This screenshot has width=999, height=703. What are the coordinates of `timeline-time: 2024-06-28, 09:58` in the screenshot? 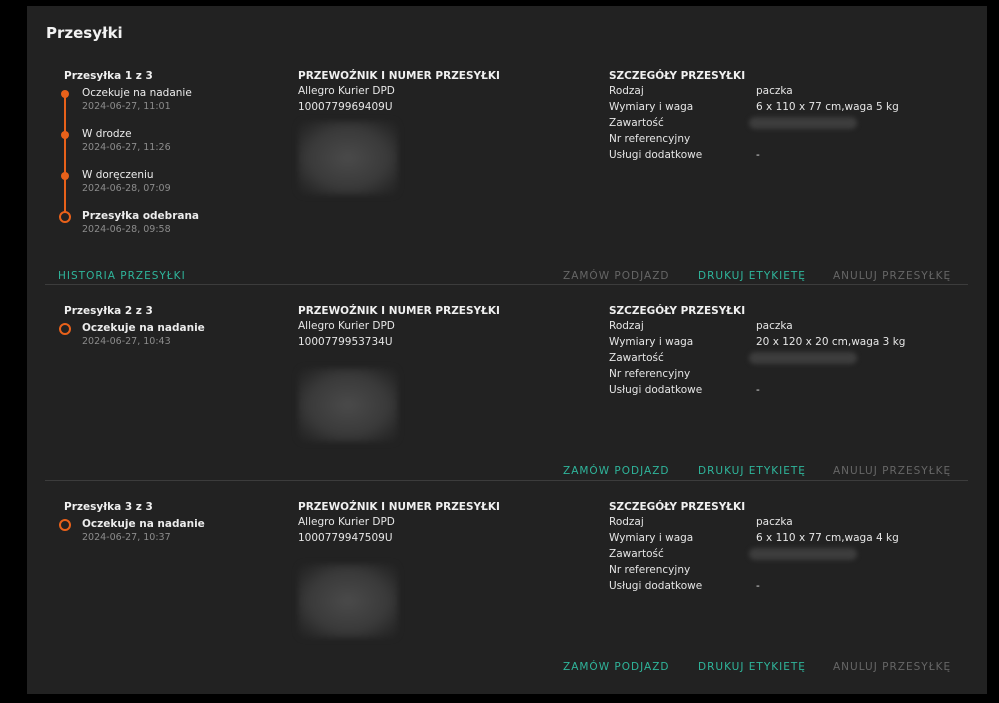 It's located at (126, 229).